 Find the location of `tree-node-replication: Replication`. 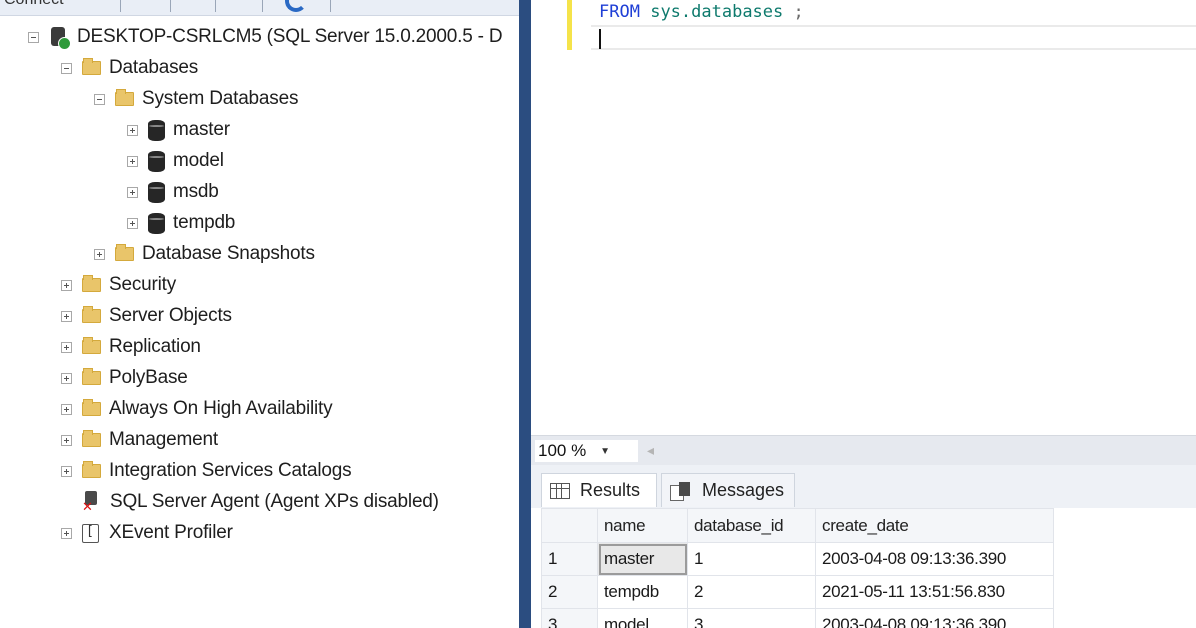

tree-node-replication: Replication is located at coordinates (131, 347).